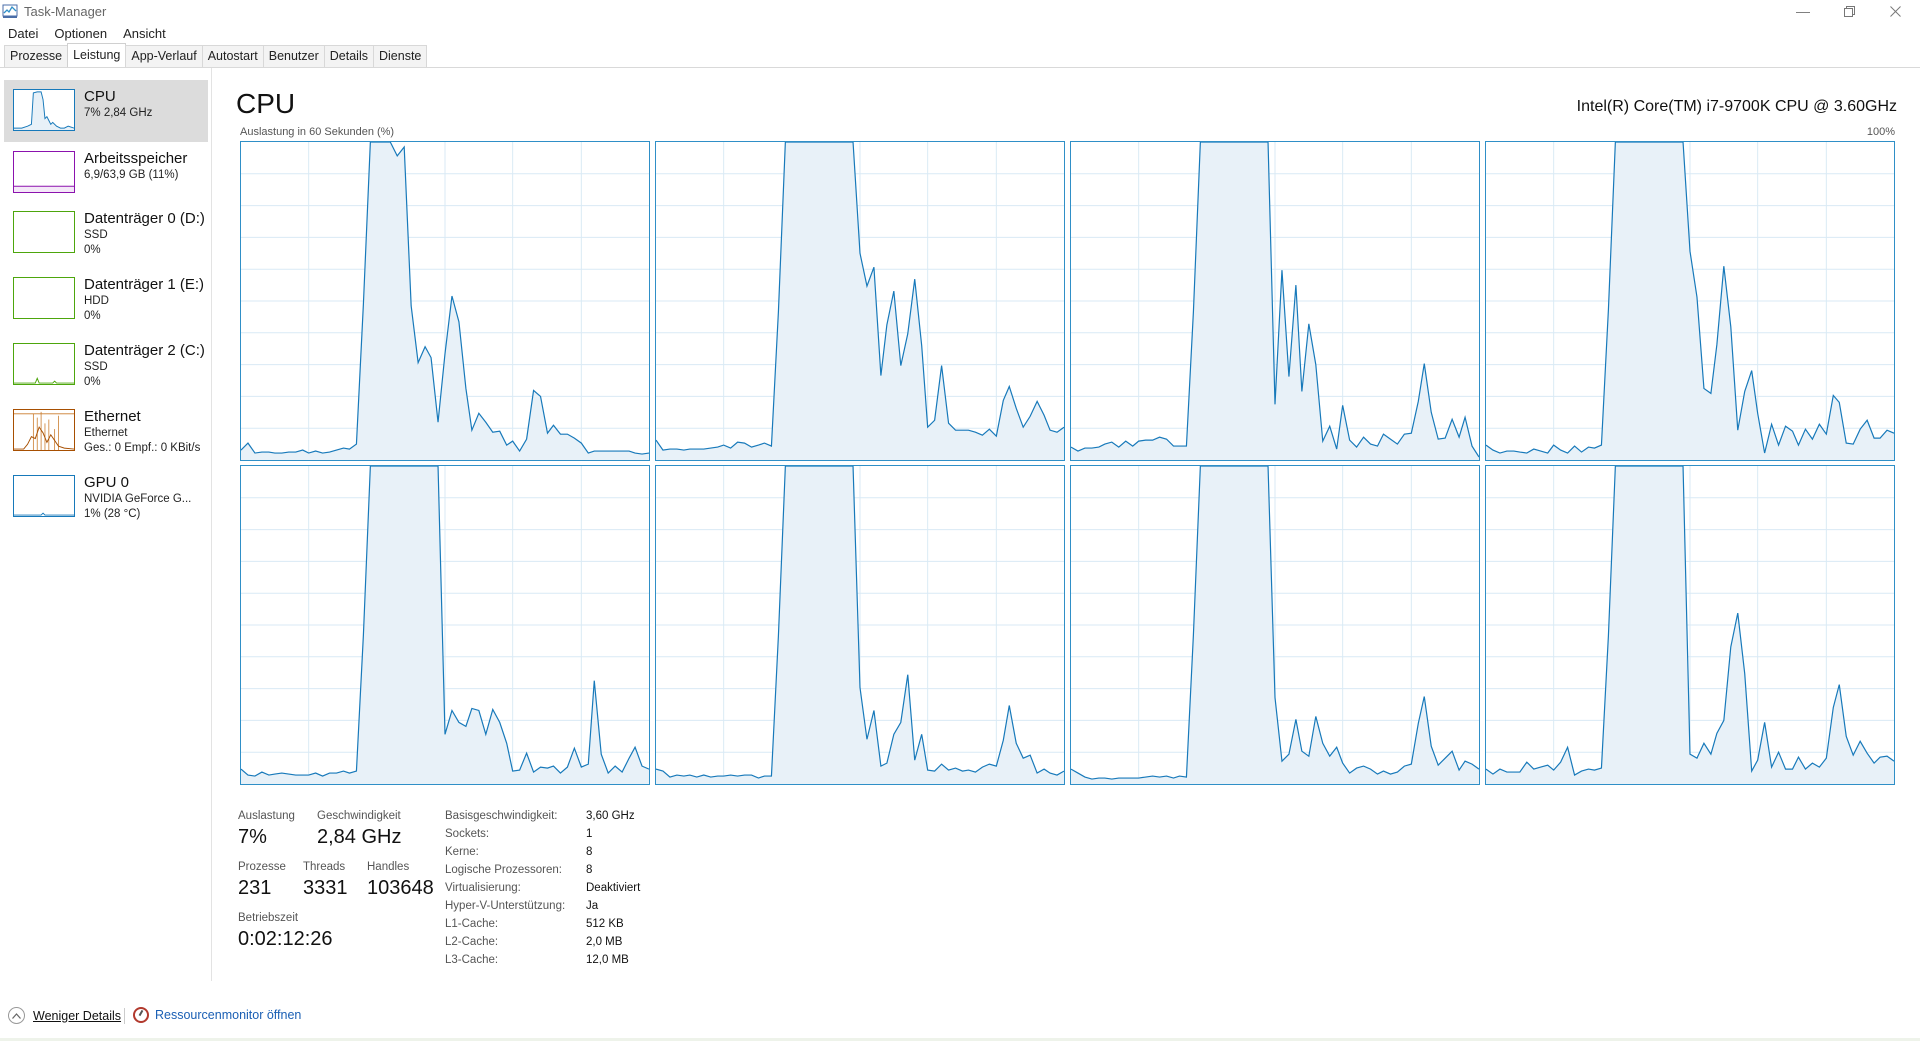 The height and width of the screenshot is (1043, 1920). What do you see at coordinates (112, 514) in the screenshot?
I see `sidebar-item-usage: 1% (28 °C)` at bounding box center [112, 514].